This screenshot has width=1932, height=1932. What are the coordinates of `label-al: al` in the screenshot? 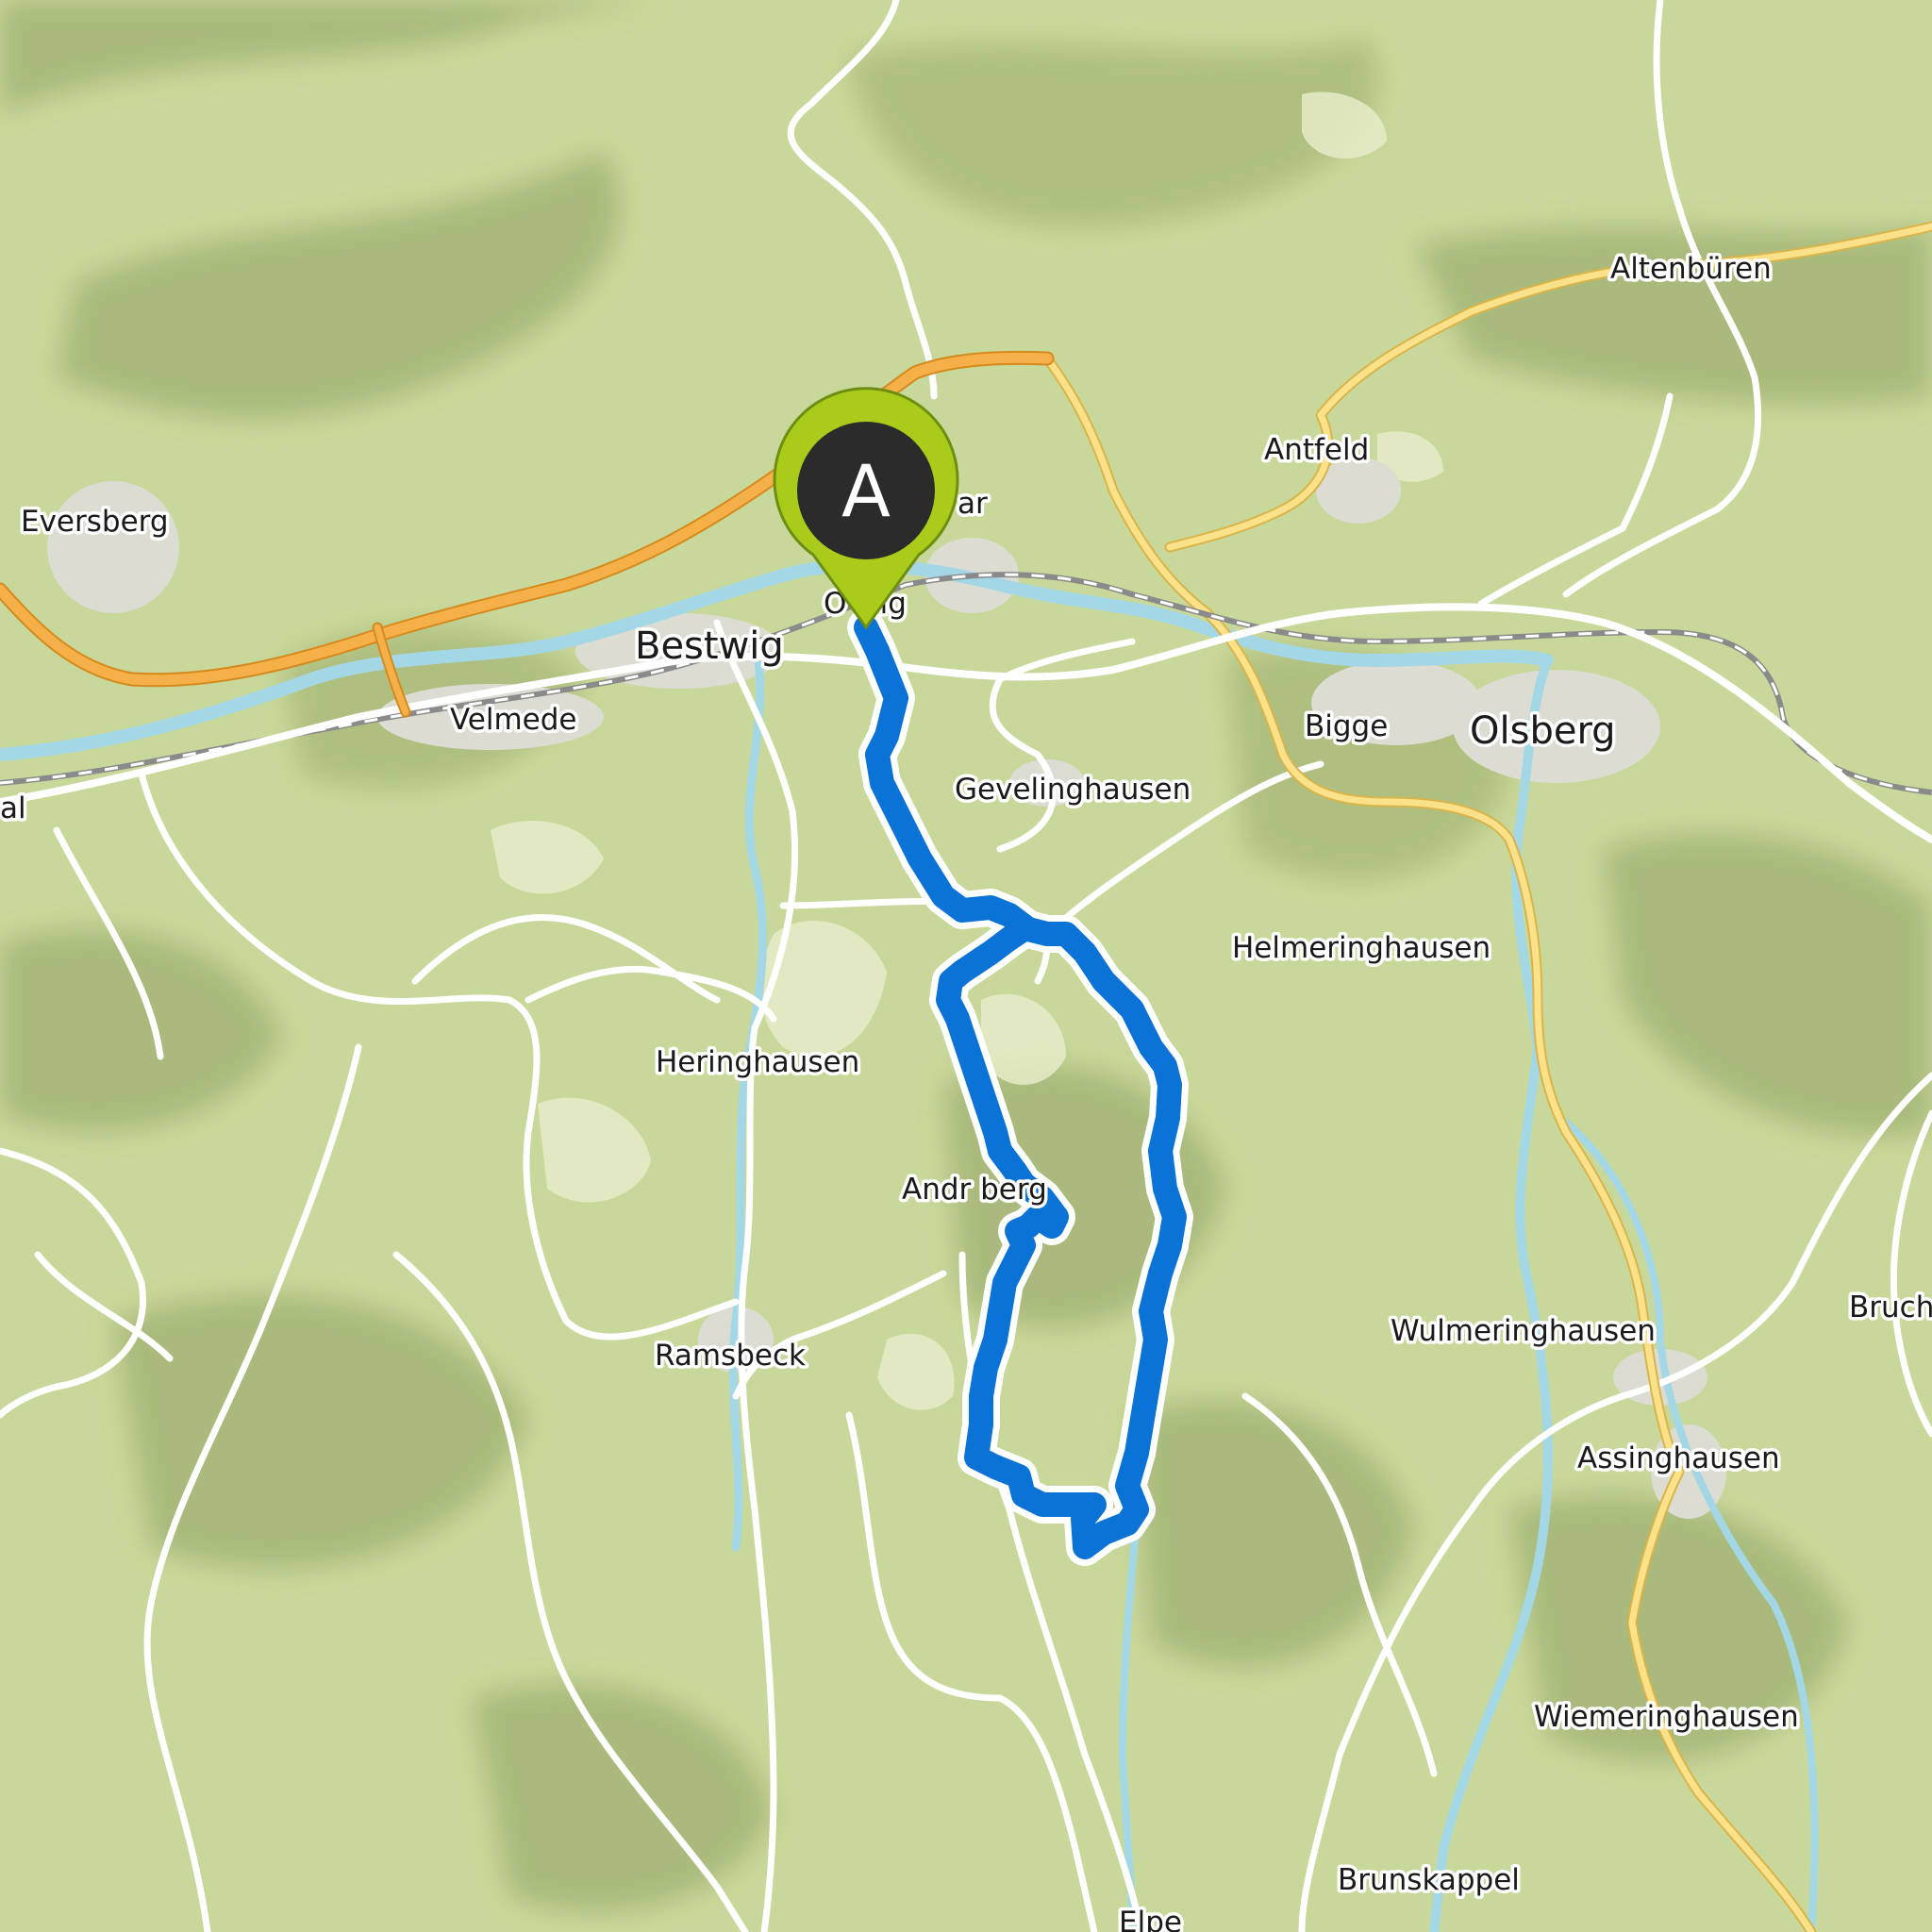 It's located at (15, 809).